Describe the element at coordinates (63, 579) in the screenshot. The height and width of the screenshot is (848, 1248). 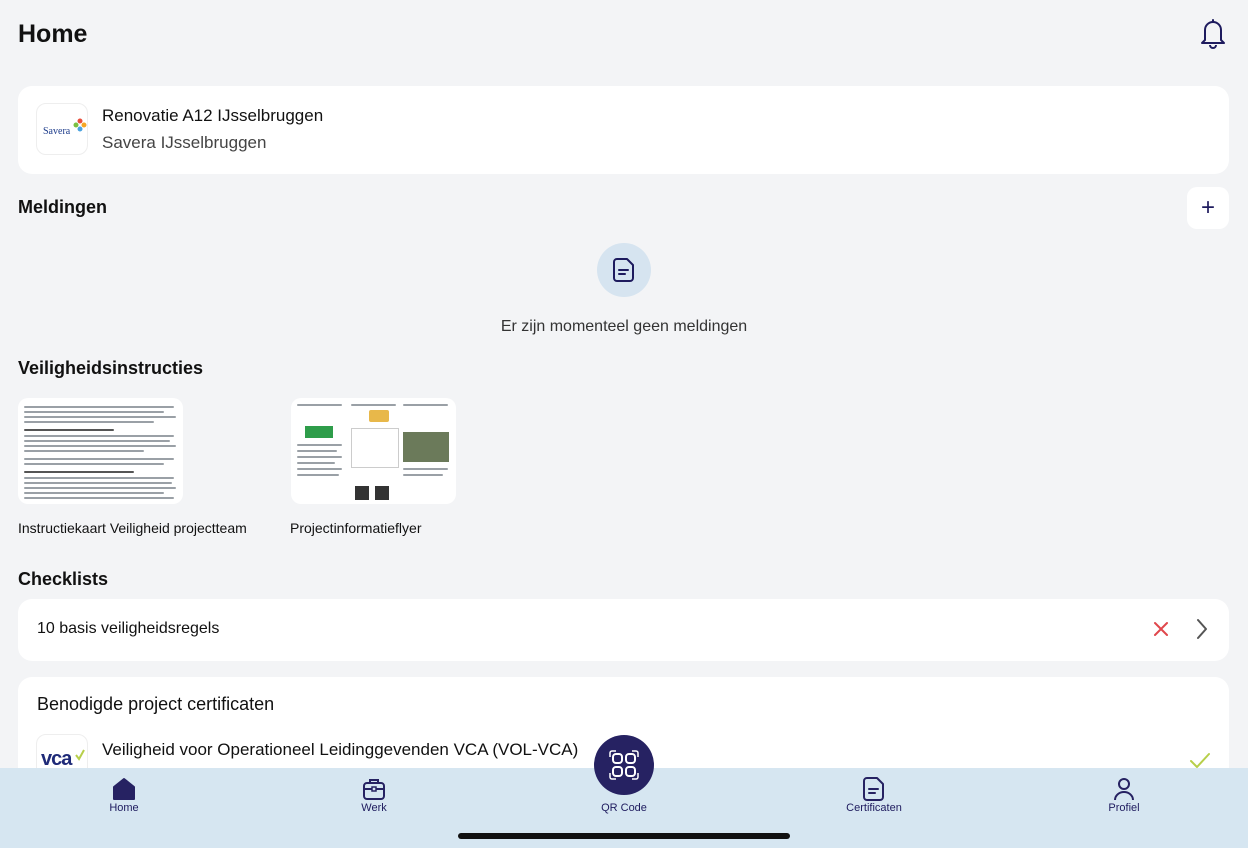
I see `checklists-title: Checklists` at that location.